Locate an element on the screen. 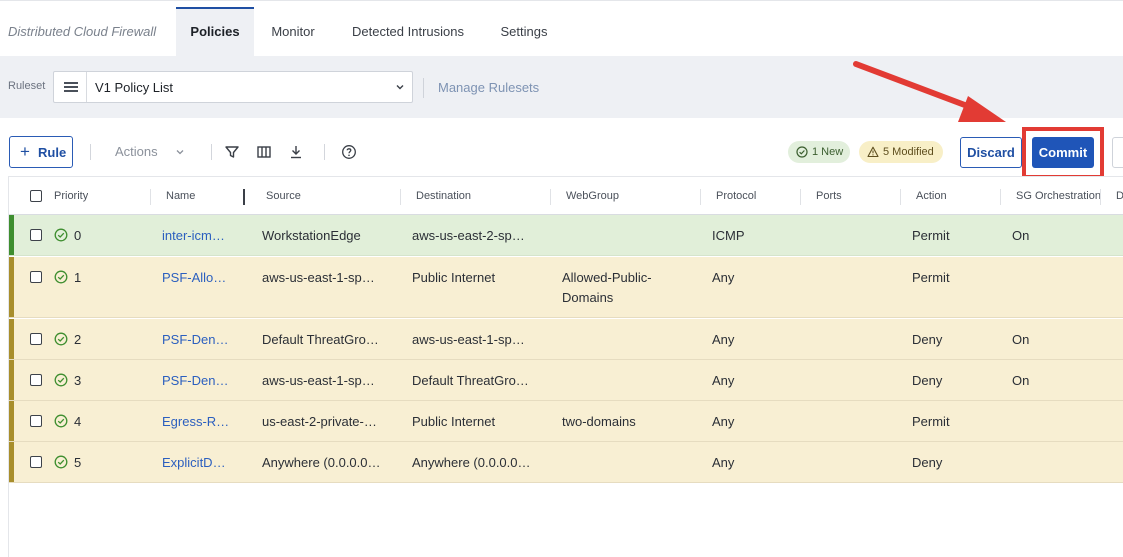 This screenshot has height=557, width=1123. filter-icon is located at coordinates (232, 152).